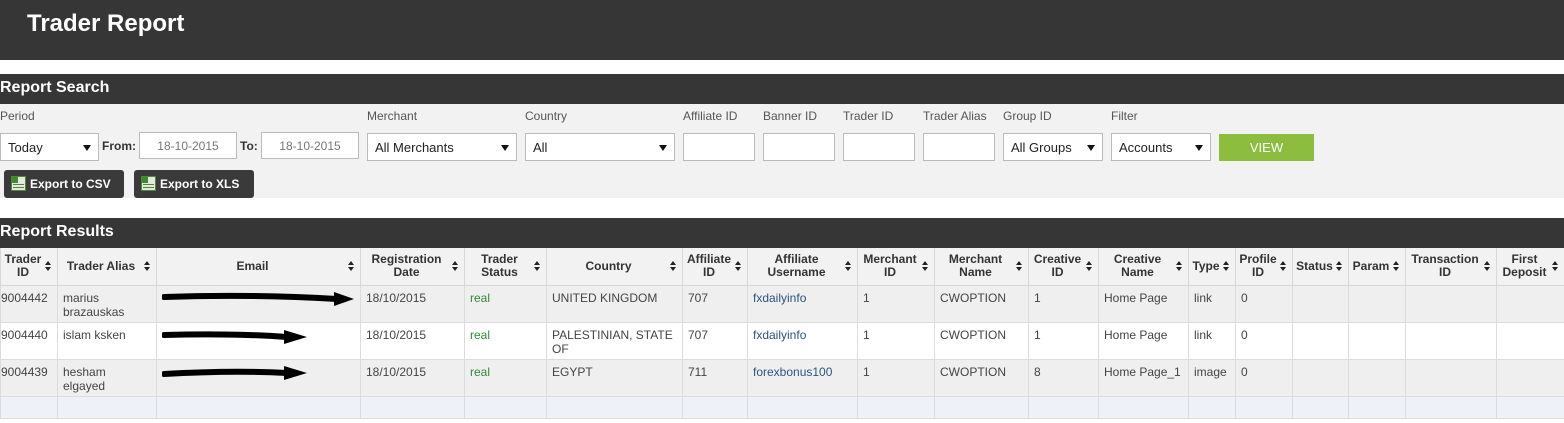 This screenshot has height=423, width=1564. Describe the element at coordinates (1264, 340) in the screenshot. I see `cell-profile-id: 0` at that location.